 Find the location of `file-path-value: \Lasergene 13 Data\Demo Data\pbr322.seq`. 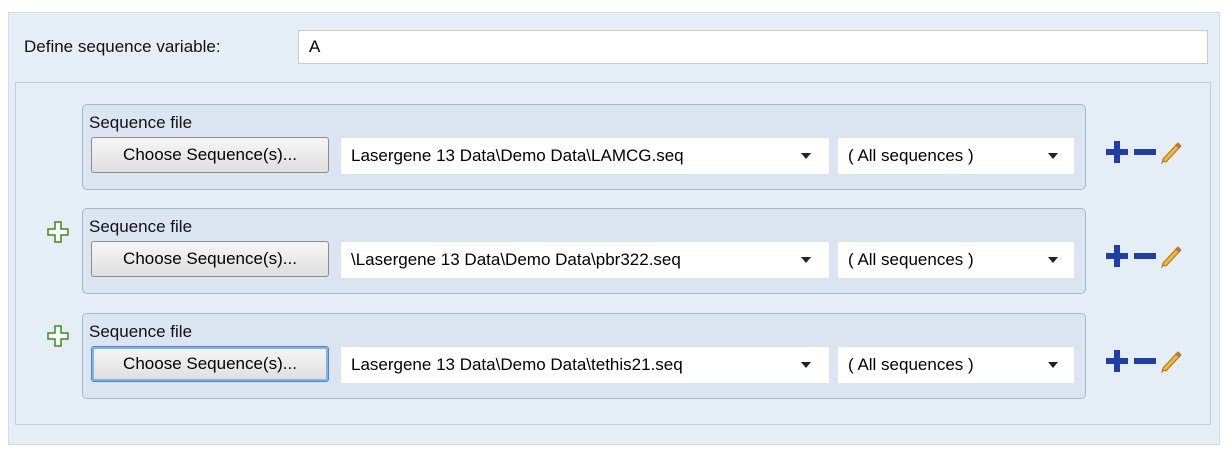

file-path-value: \Lasergene 13 Data\Demo Data\pbr322.seq is located at coordinates (516, 259).